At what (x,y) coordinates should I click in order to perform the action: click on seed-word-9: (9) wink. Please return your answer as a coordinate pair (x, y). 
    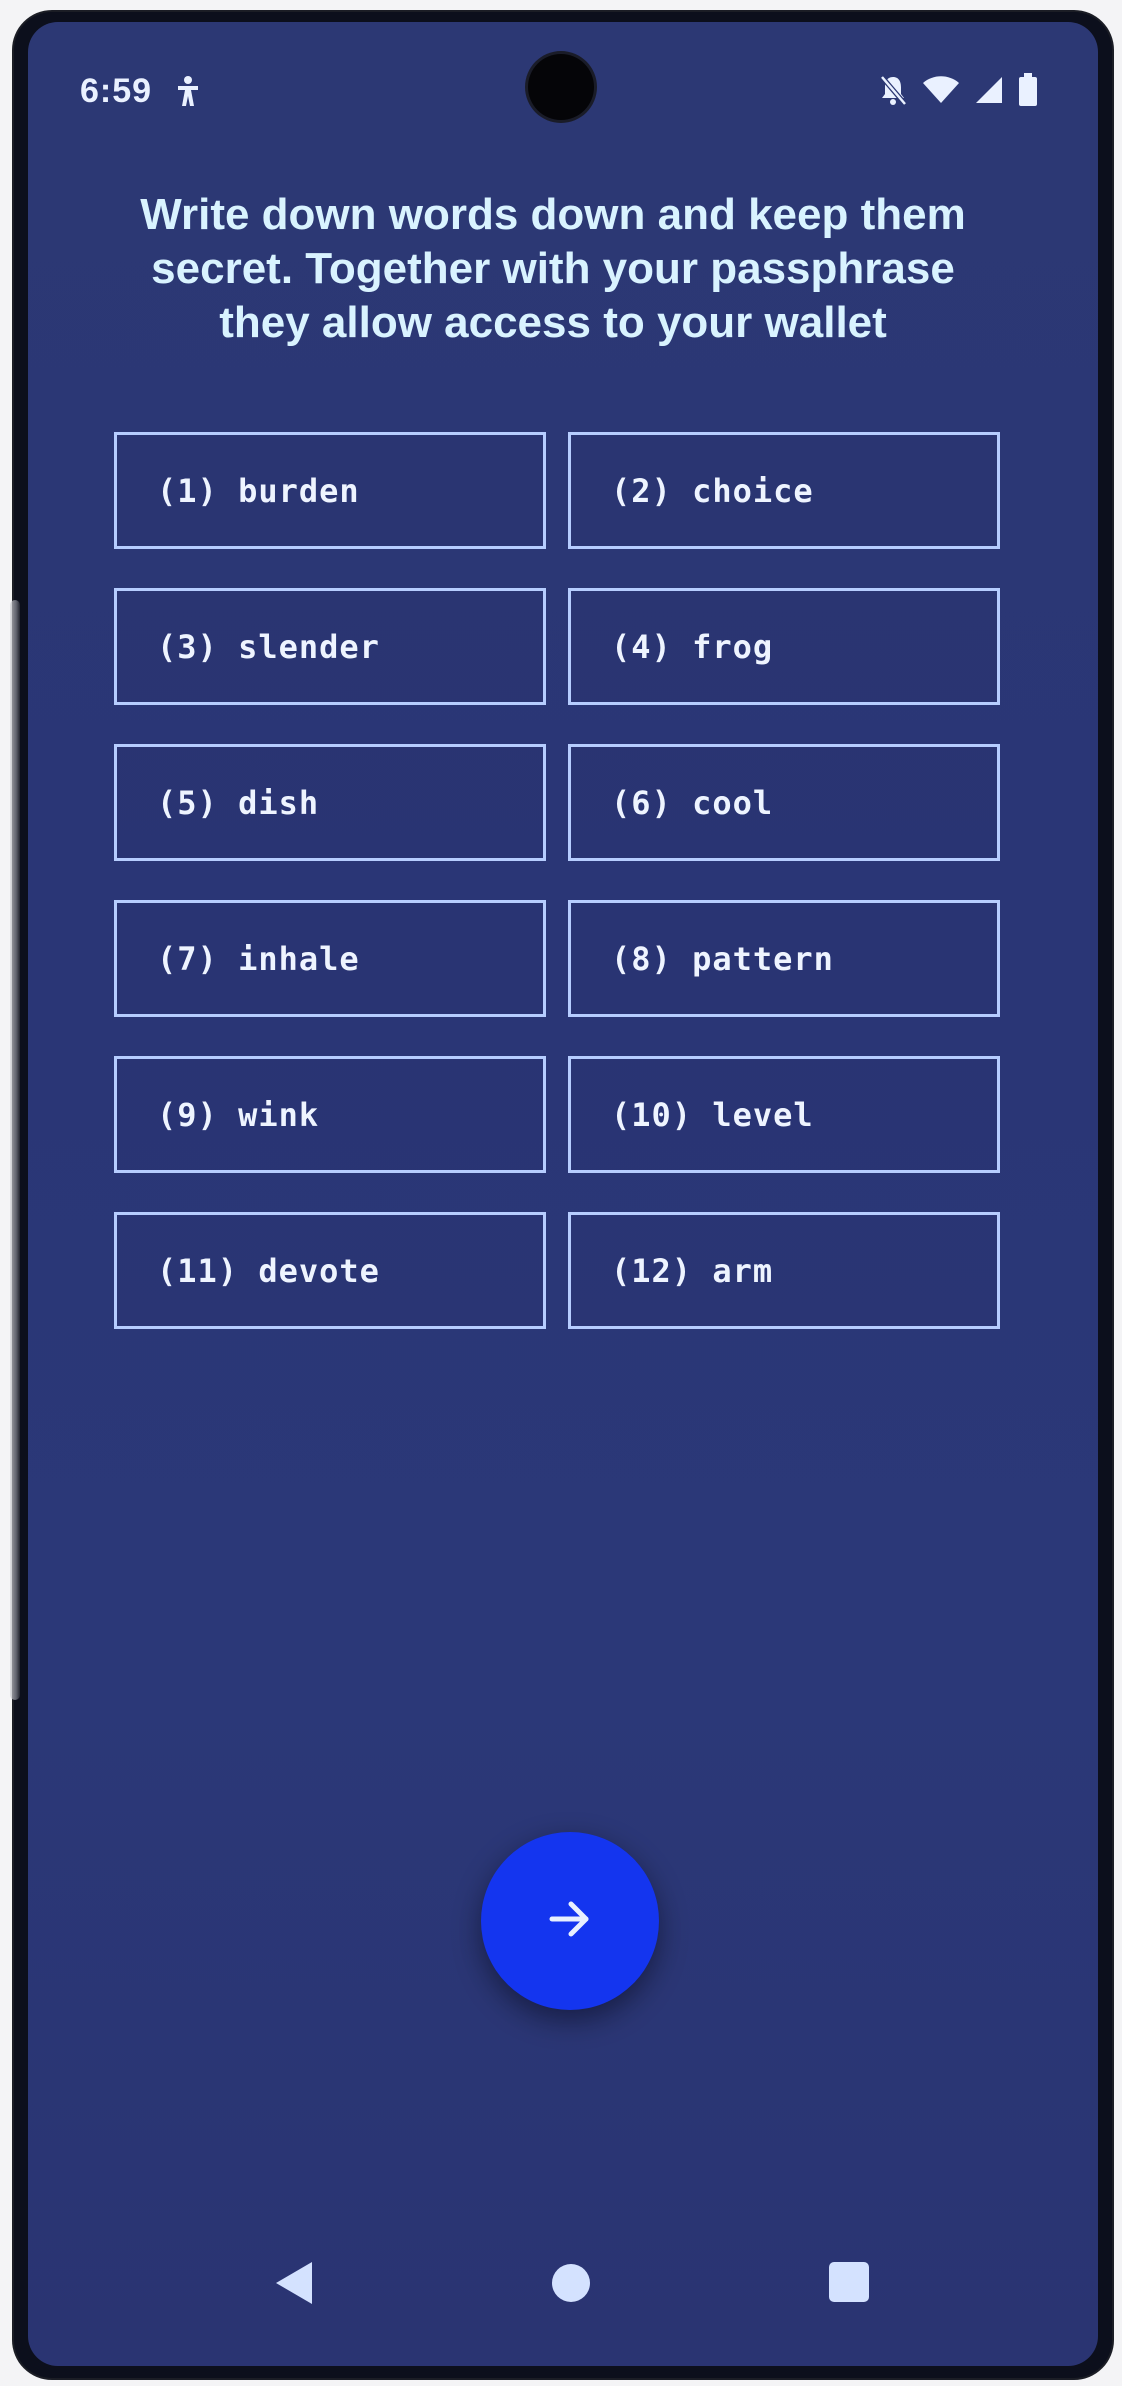
    Looking at the image, I should click on (330, 1114).